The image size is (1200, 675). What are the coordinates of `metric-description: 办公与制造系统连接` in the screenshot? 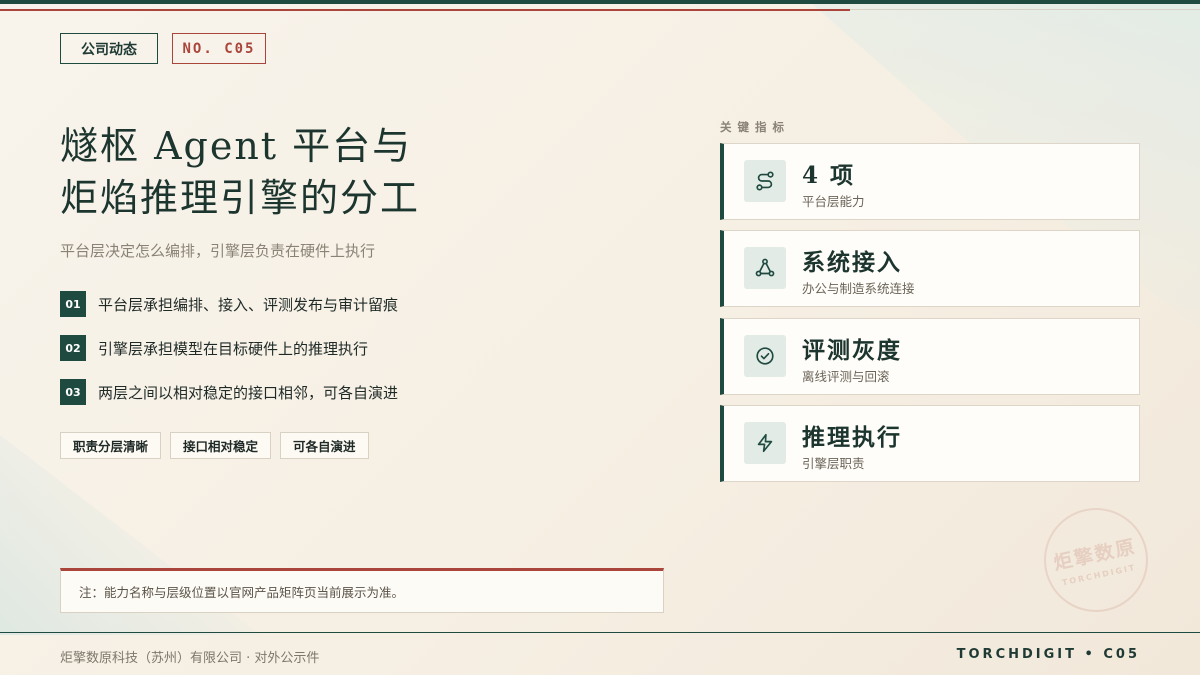 It's located at (858, 288).